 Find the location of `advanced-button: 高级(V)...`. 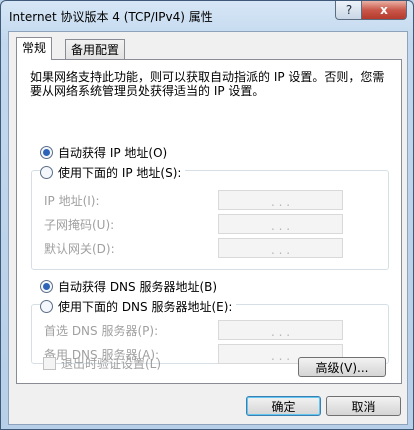

advanced-button: 高级(V)... is located at coordinates (342, 367).